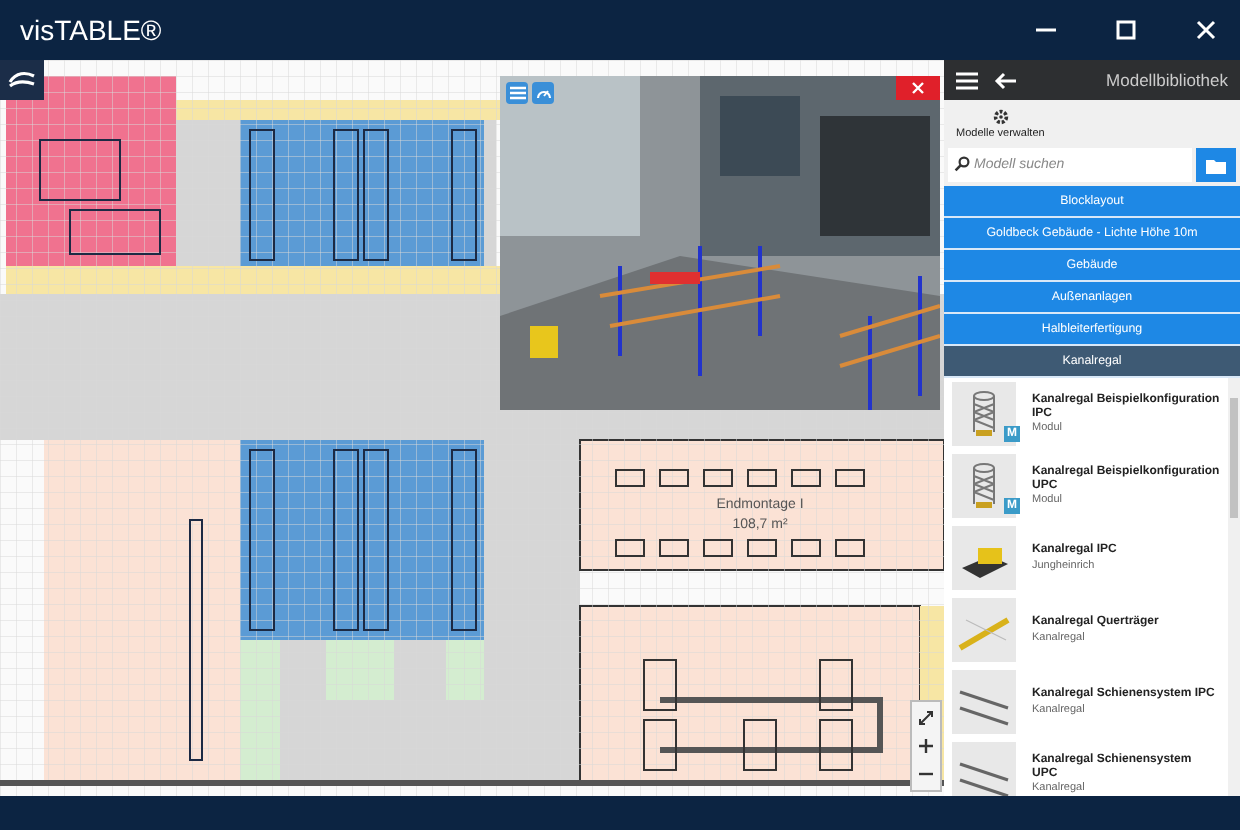 The width and height of the screenshot is (1240, 830). Describe the element at coordinates (1005, 80) in the screenshot. I see `back-arrow-icon` at that location.